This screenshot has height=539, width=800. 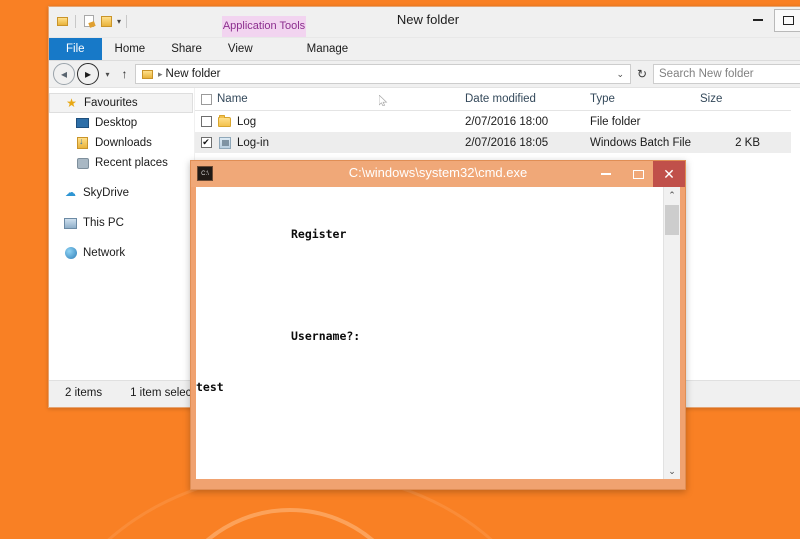 What do you see at coordinates (424, 49) in the screenshot?
I see `ribbon-tab-strip: File Home Share View Manage` at bounding box center [424, 49].